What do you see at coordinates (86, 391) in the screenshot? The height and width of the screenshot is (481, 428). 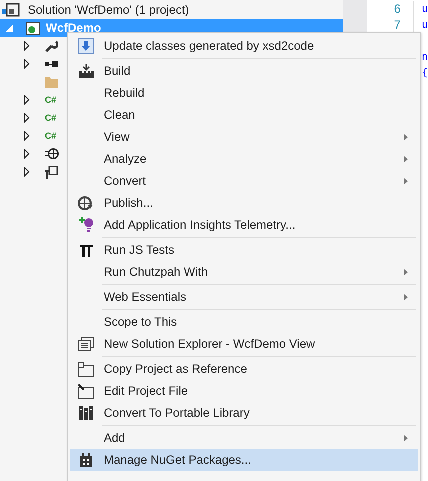 I see `window-pencil-icon` at bounding box center [86, 391].